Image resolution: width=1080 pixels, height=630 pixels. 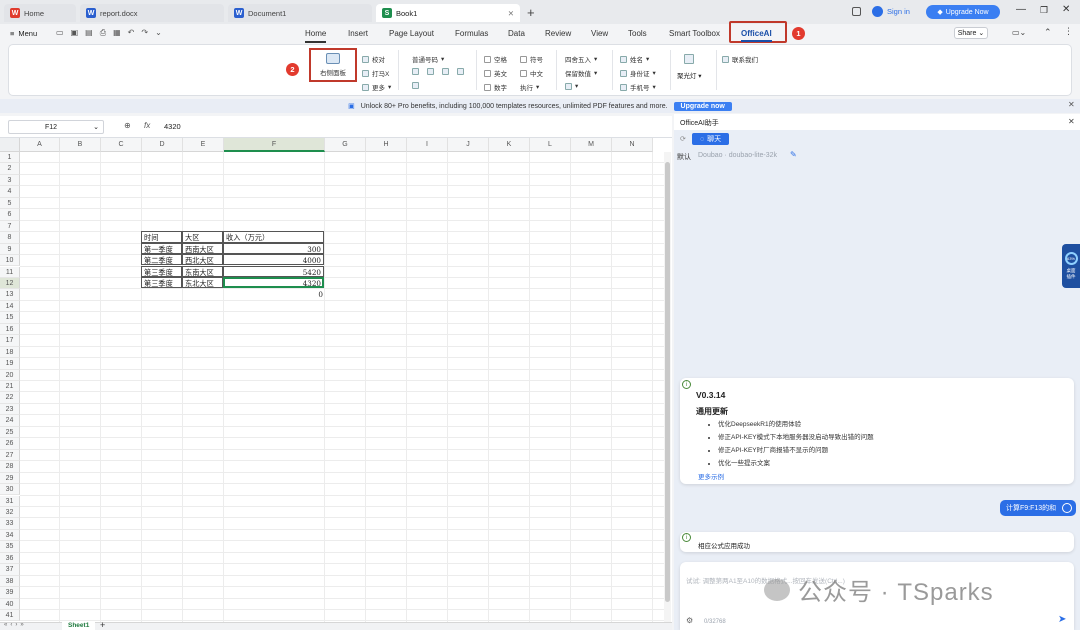 I want to click on spotlight-button: 聚光灯 ▾, so click(x=689, y=67).